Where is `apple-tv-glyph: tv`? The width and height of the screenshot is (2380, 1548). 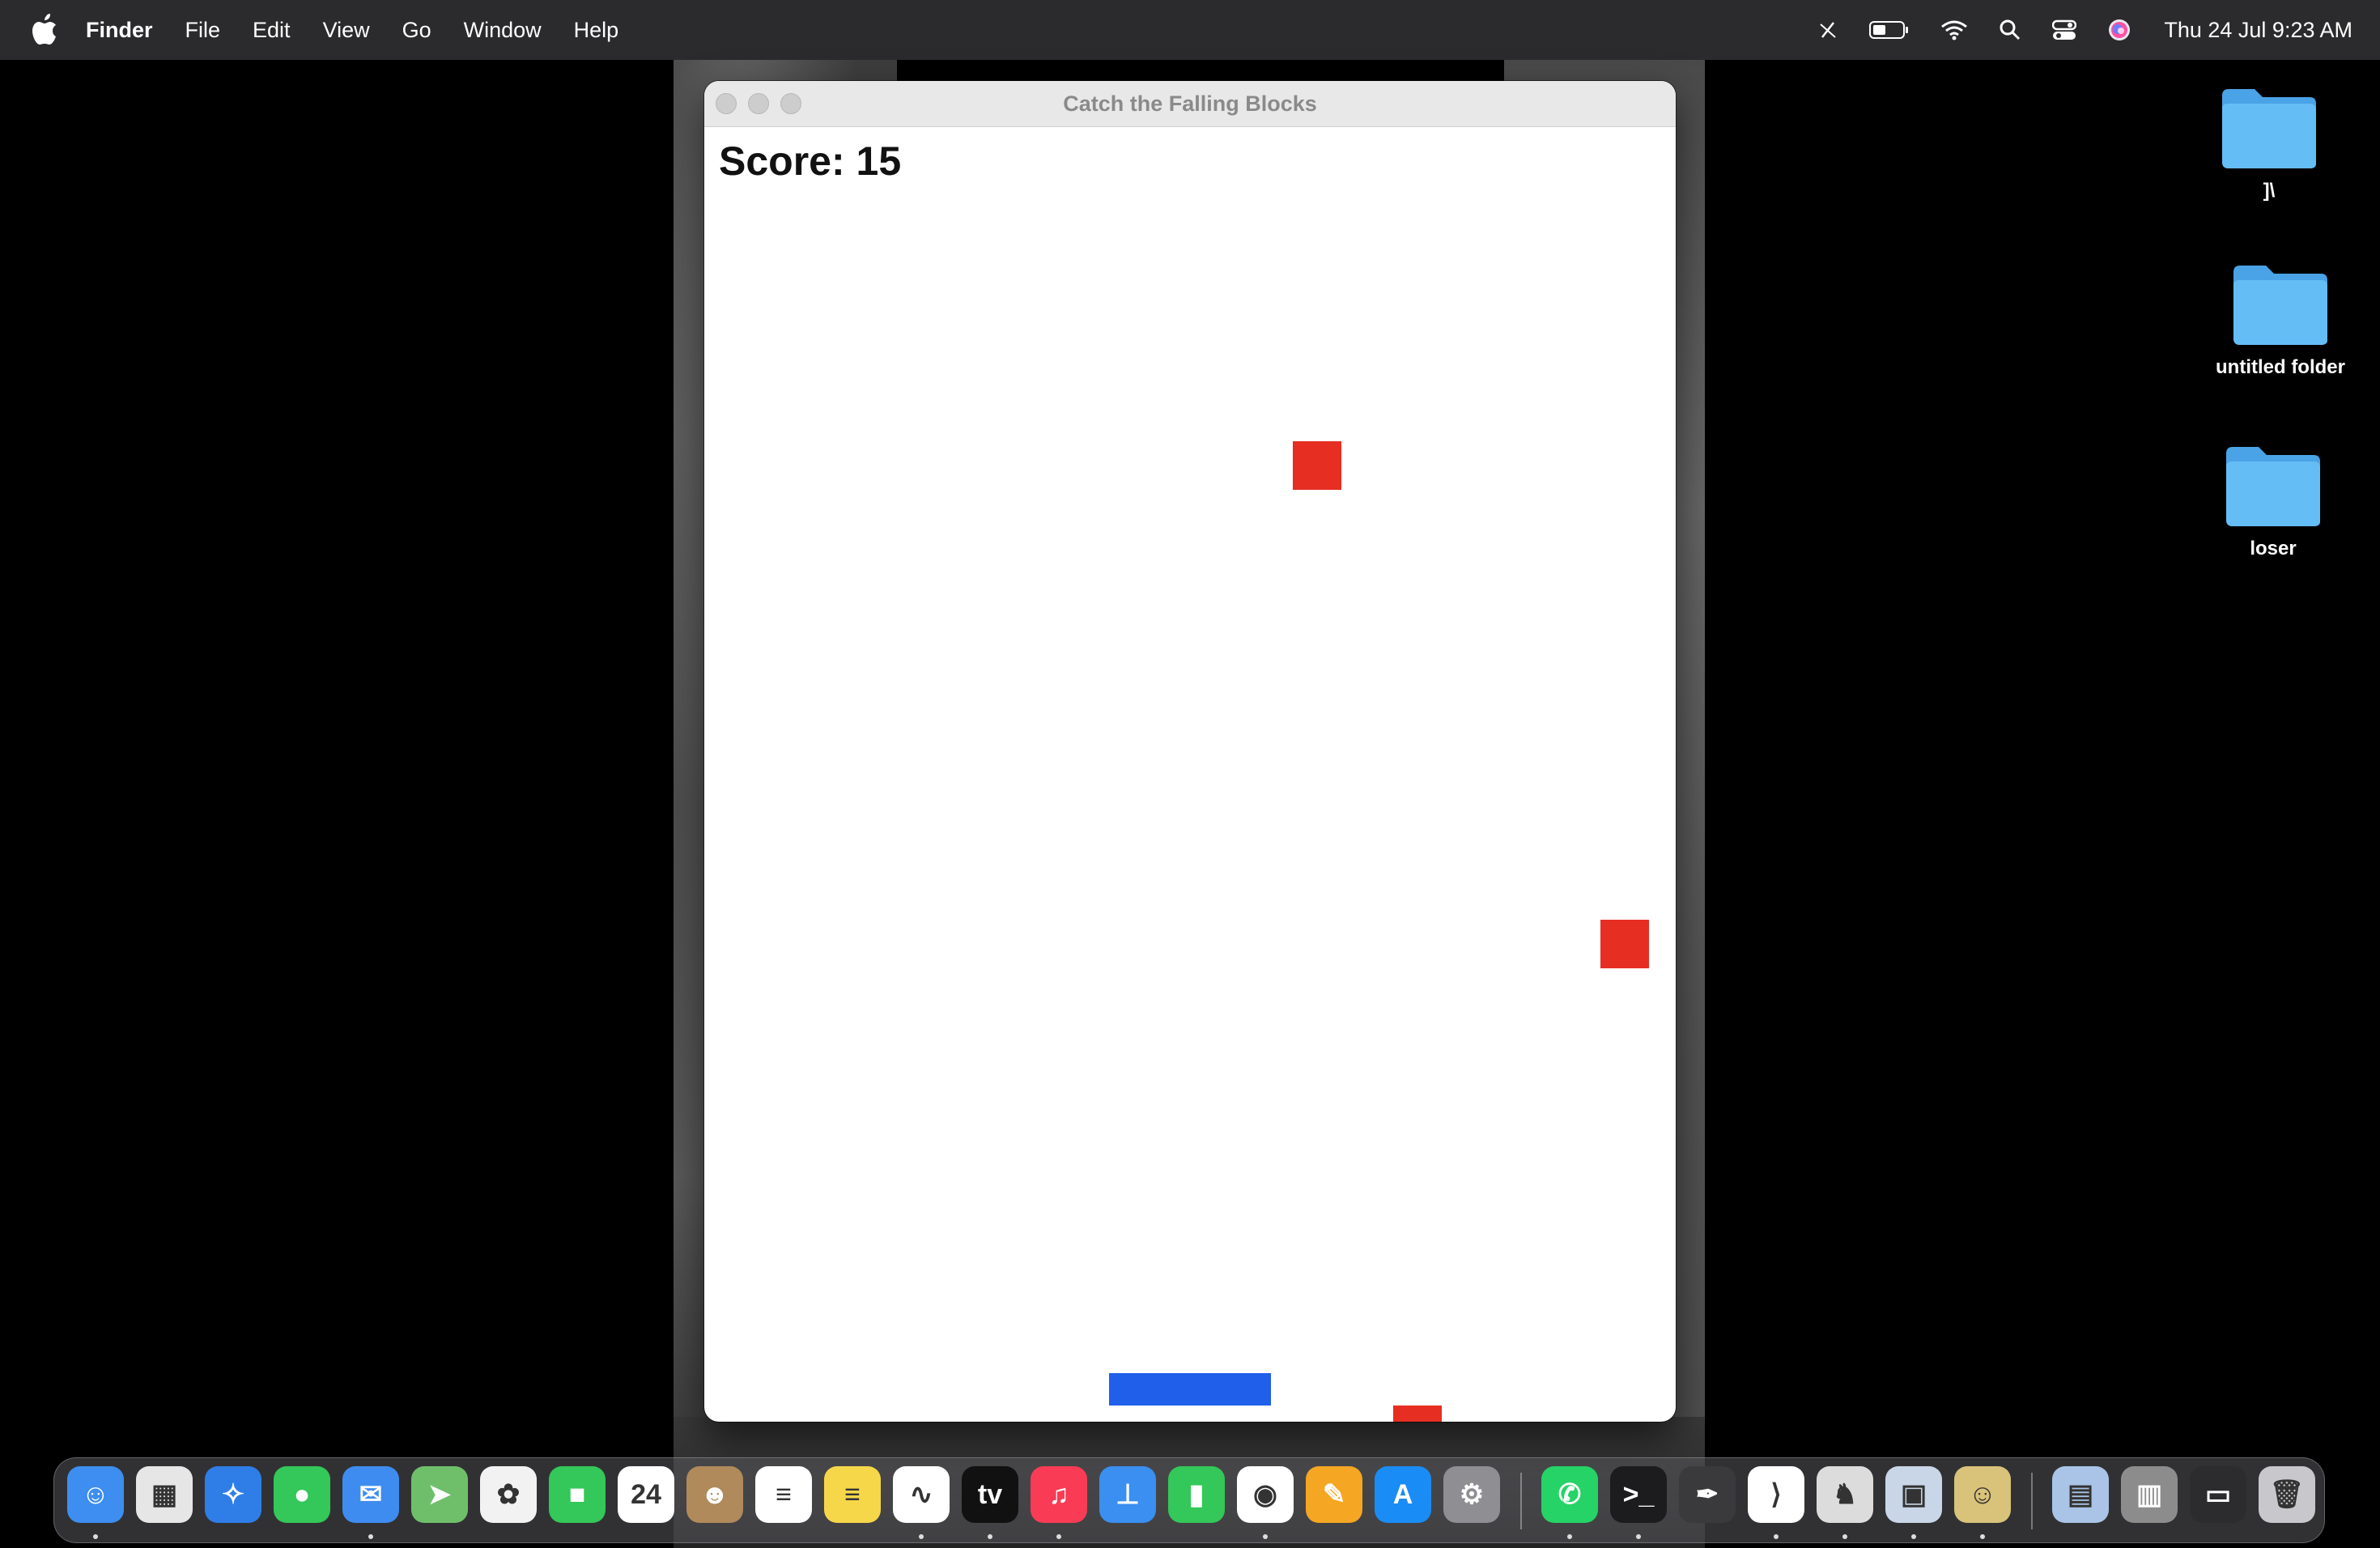 apple-tv-glyph: tv is located at coordinates (990, 1494).